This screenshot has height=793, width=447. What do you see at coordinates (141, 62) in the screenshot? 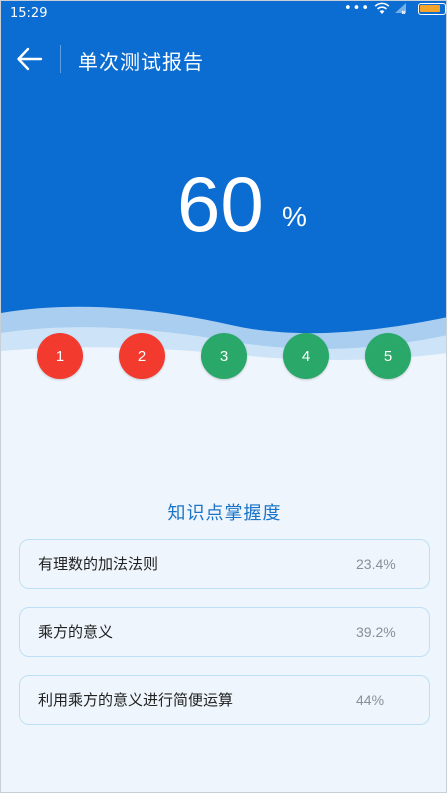
I see `page-title: 单次测试报告` at bounding box center [141, 62].